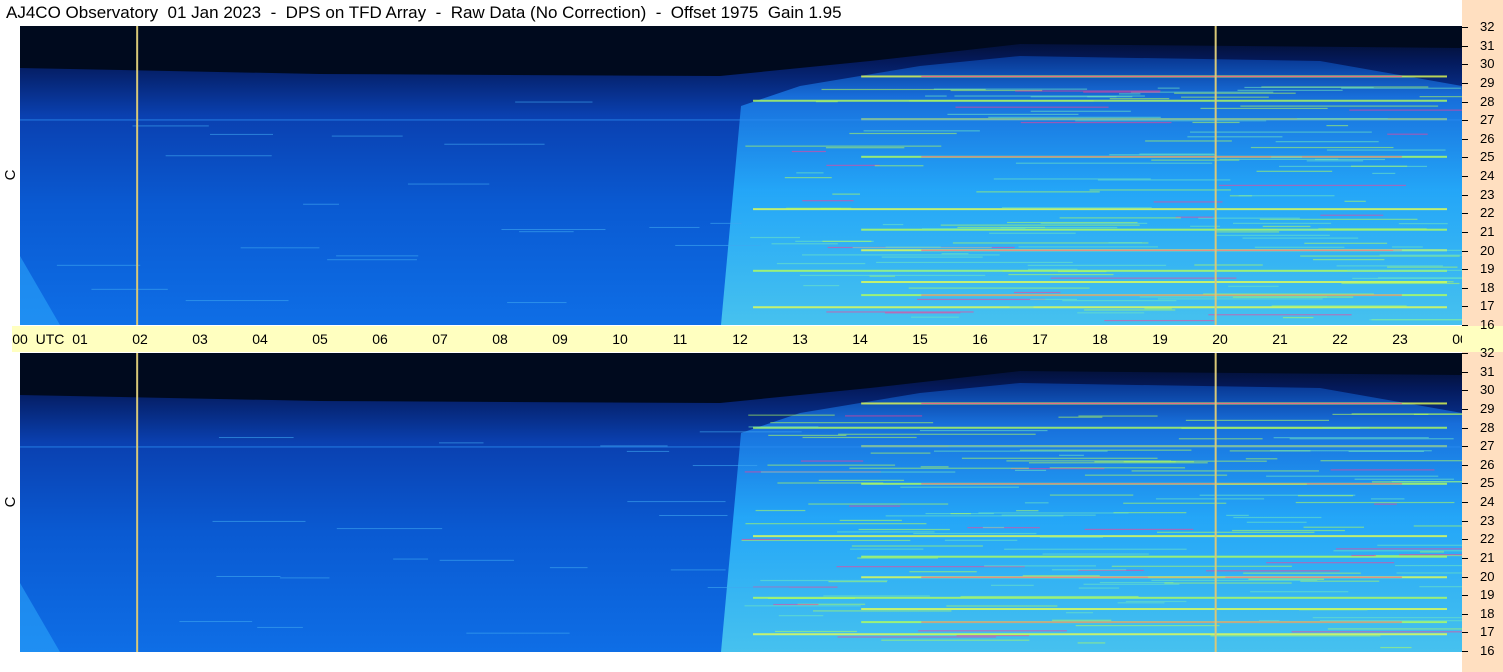 This screenshot has width=1503, height=672. I want to click on interference-peak, so click(1161, 622).